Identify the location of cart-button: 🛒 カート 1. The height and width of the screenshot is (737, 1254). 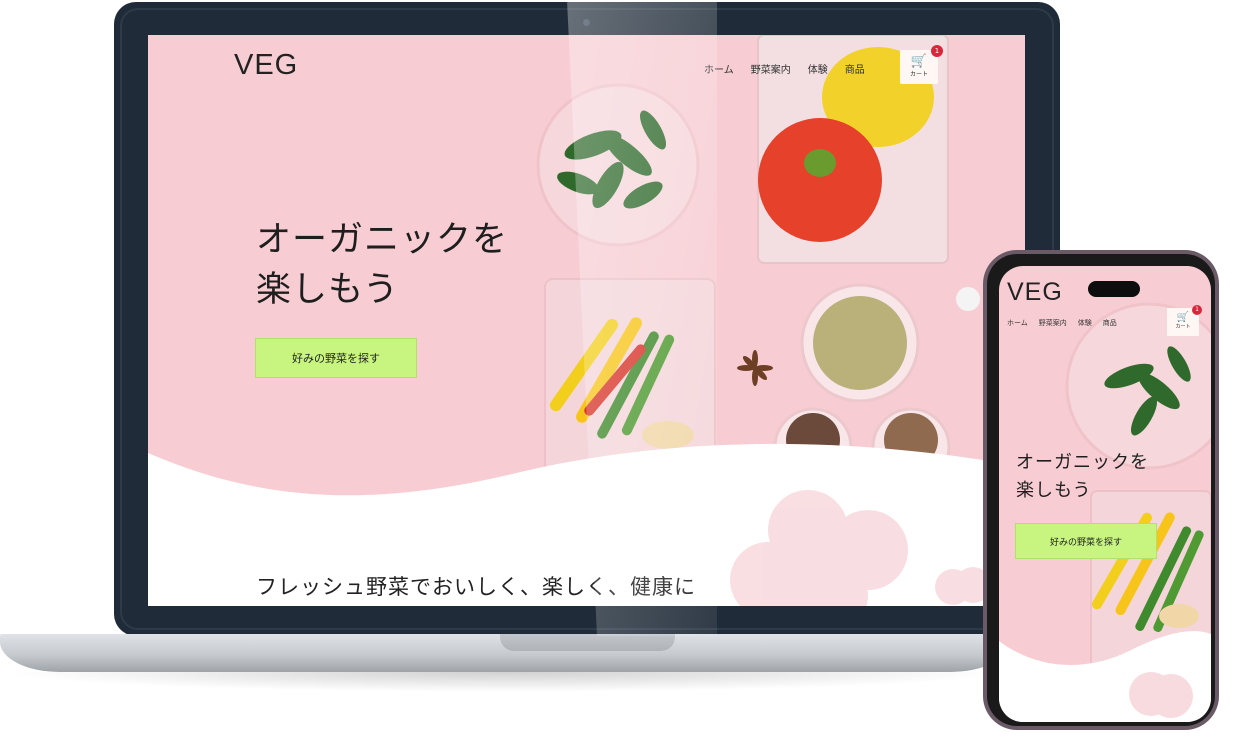
(921, 64).